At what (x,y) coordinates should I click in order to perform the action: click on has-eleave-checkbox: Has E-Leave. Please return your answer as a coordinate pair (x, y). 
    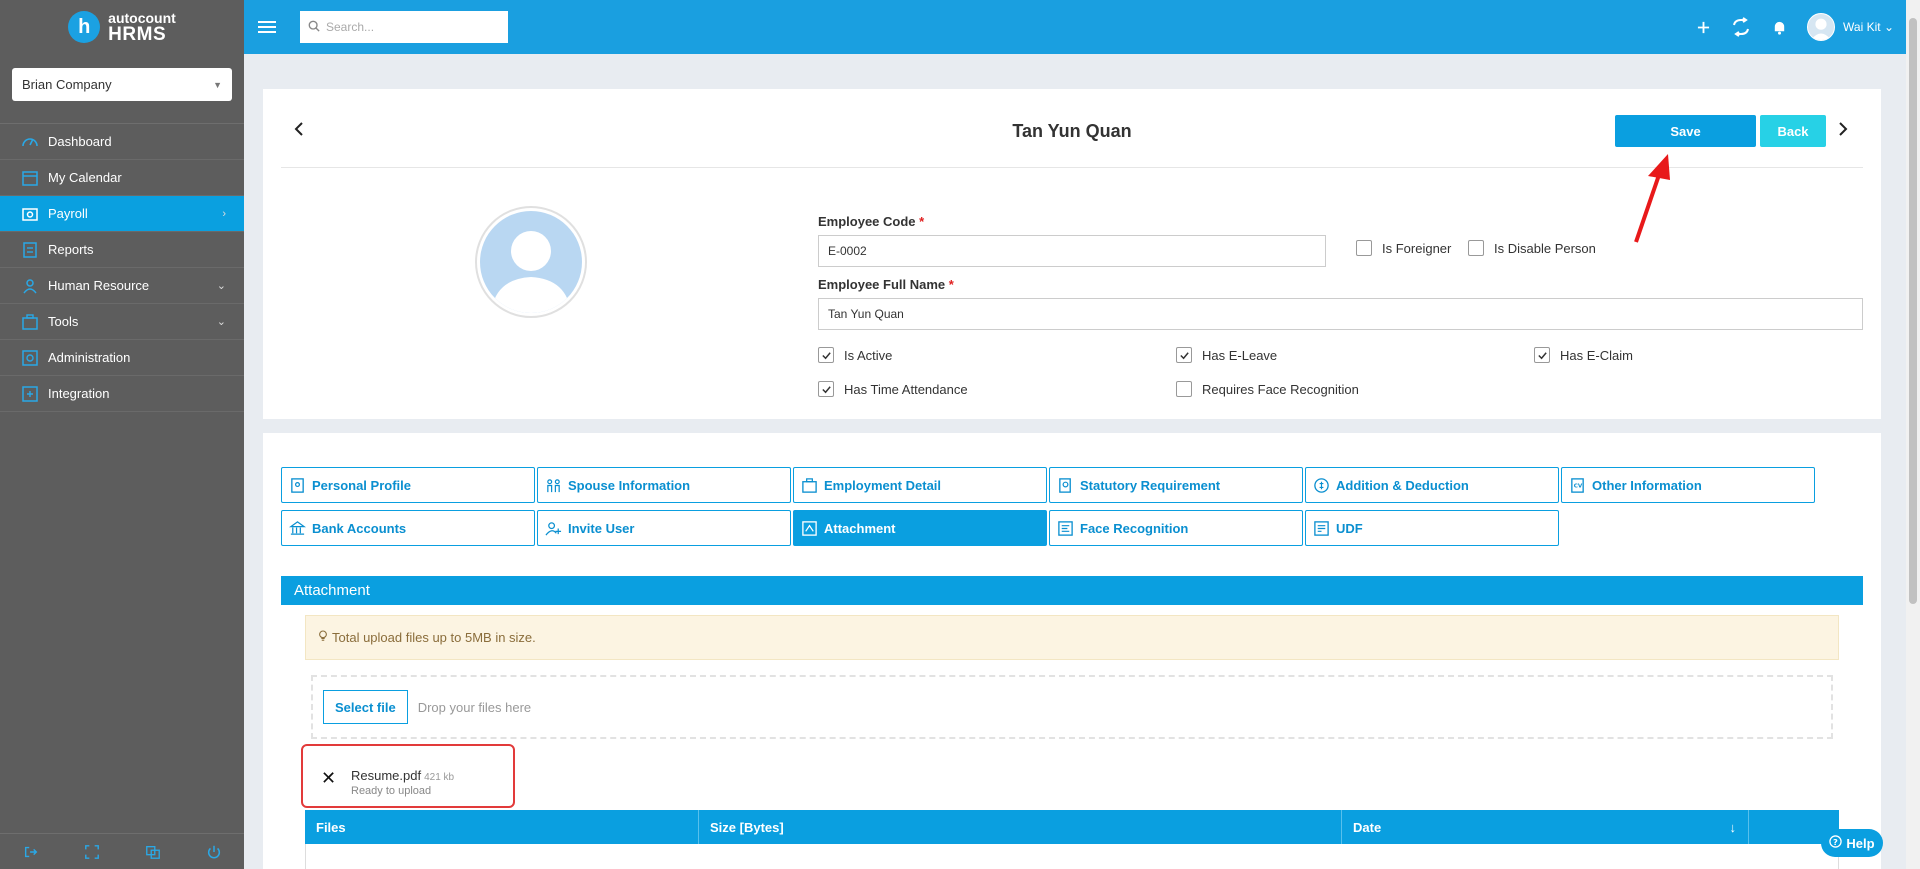
    Looking at the image, I should click on (1226, 355).